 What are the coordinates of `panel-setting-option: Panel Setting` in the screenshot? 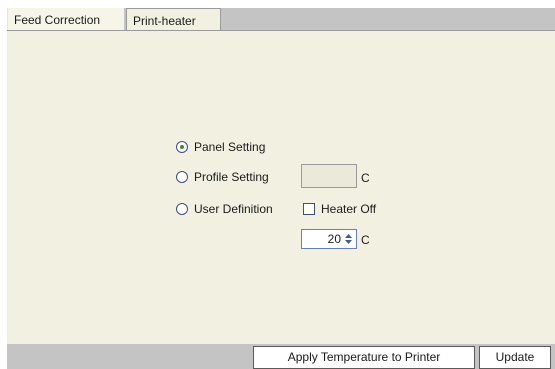 It's located at (220, 147).